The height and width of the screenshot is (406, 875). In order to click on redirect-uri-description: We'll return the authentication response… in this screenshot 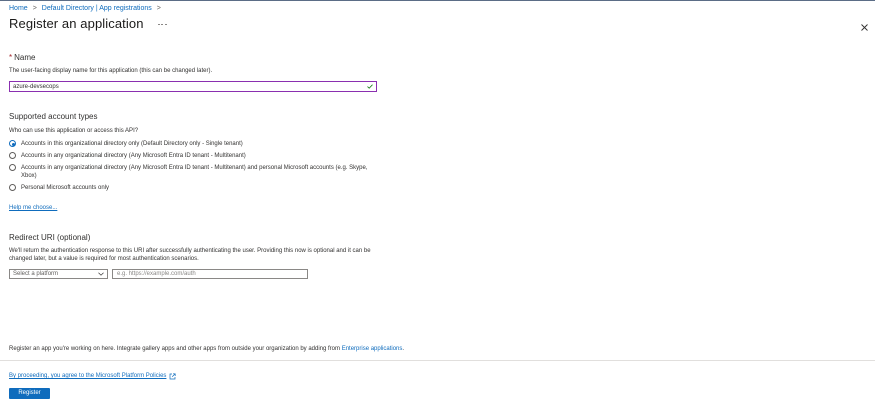, I will do `click(190, 255)`.